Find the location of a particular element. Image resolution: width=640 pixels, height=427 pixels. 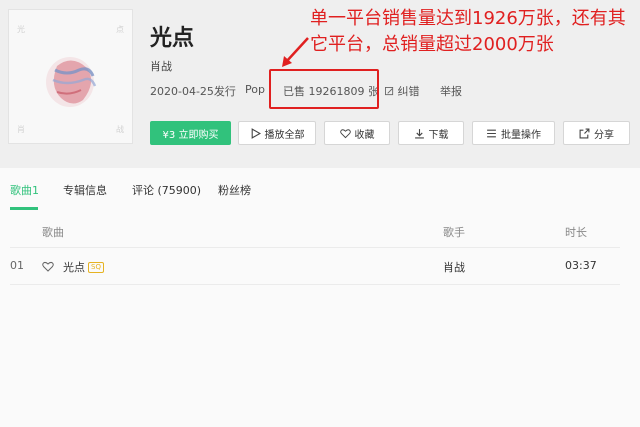

share-button: 分享 is located at coordinates (596, 133).